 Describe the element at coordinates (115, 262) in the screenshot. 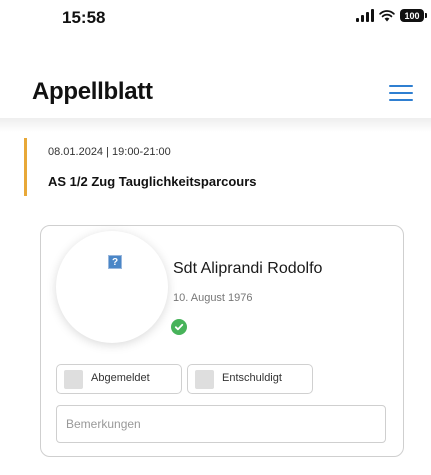

I see `avatar-placeholder-icon: ?` at that location.